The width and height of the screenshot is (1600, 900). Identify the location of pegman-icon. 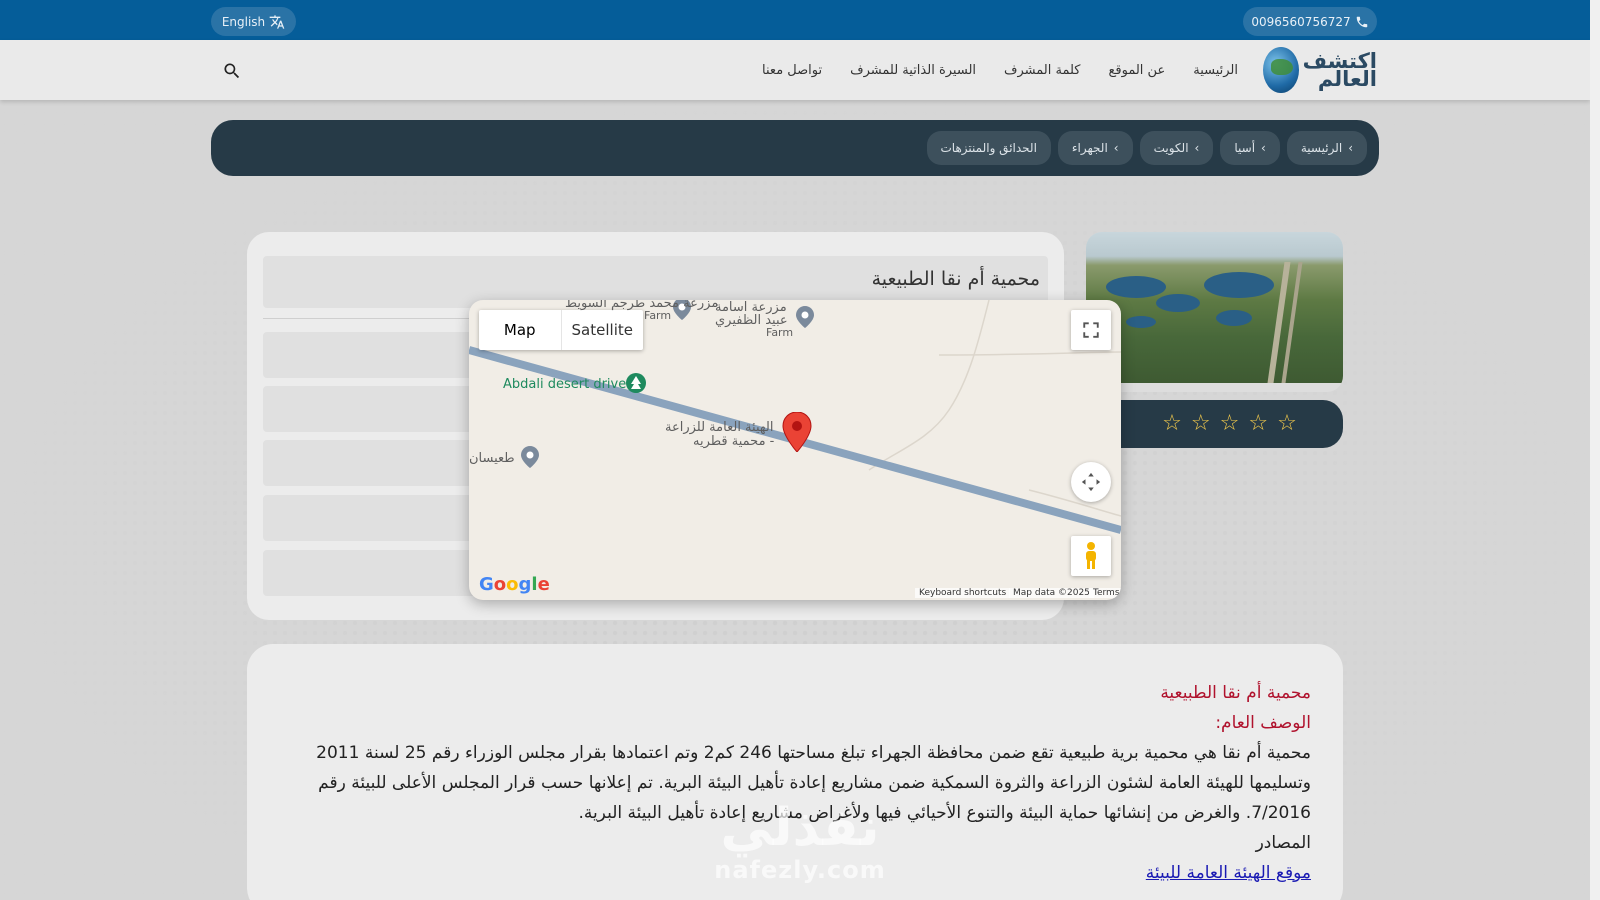
(1091, 555).